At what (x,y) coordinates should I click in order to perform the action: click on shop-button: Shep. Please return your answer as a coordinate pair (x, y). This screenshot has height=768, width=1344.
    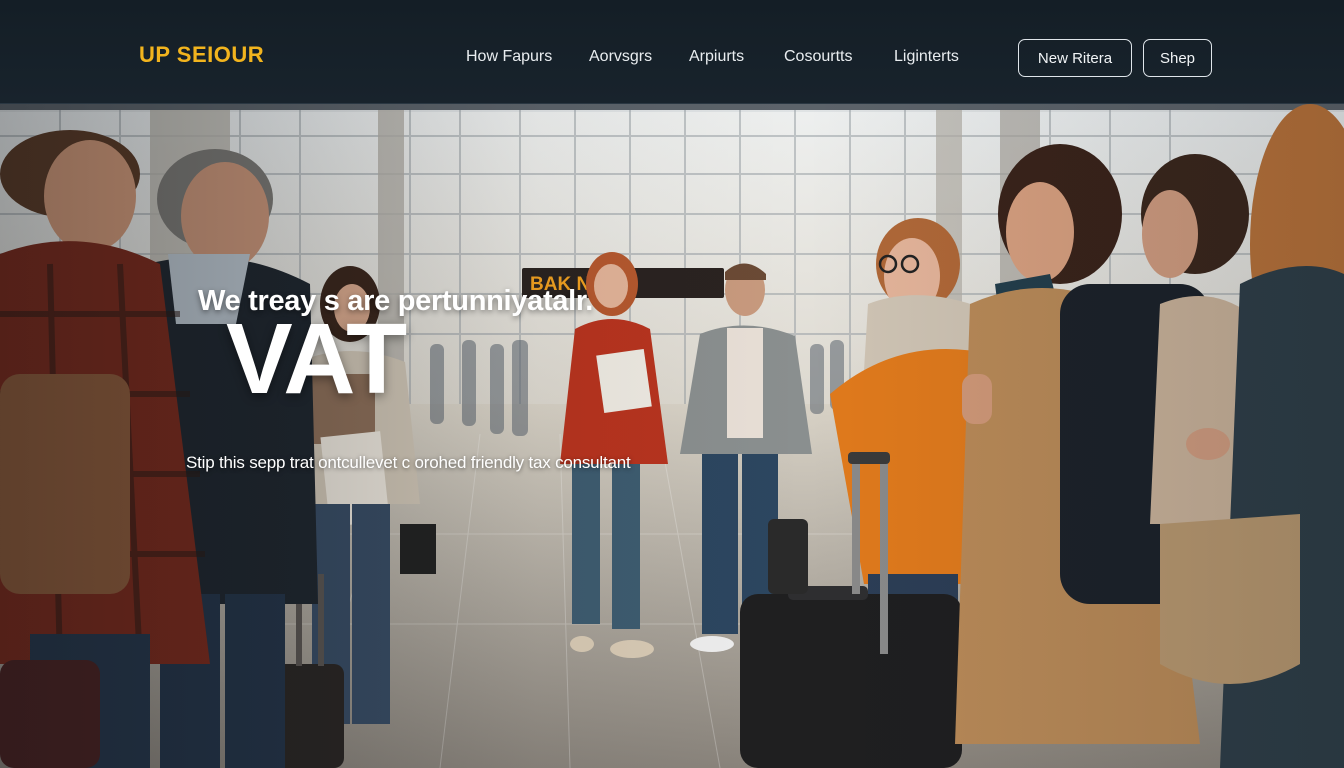
    Looking at the image, I should click on (1177, 58).